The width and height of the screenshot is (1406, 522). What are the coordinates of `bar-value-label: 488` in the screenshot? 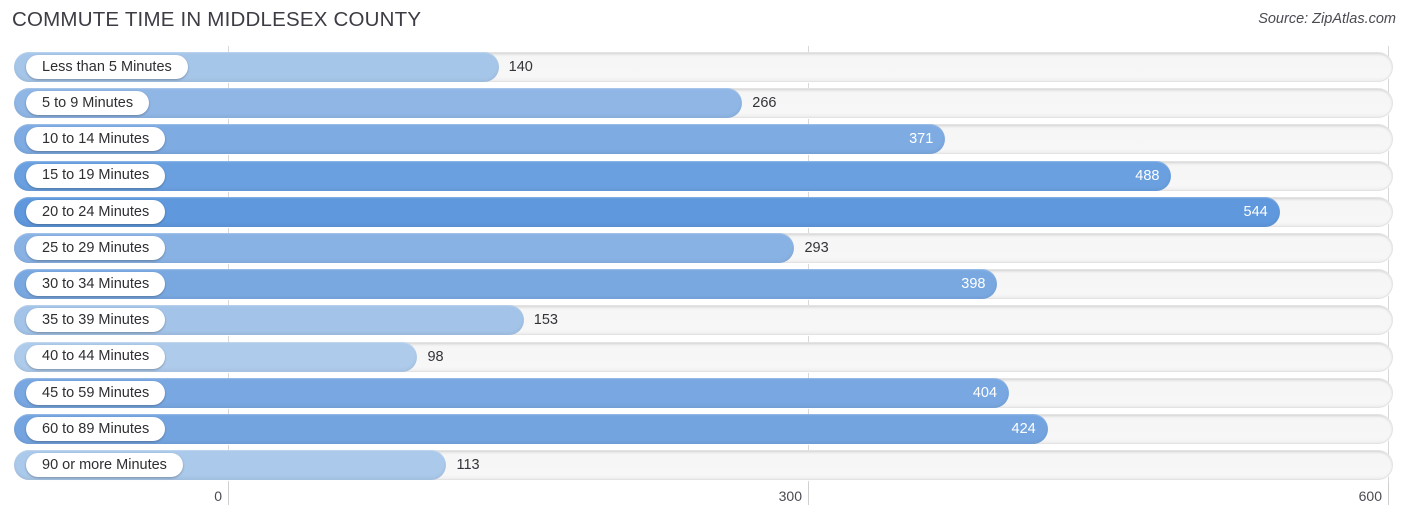 It's located at (1147, 175).